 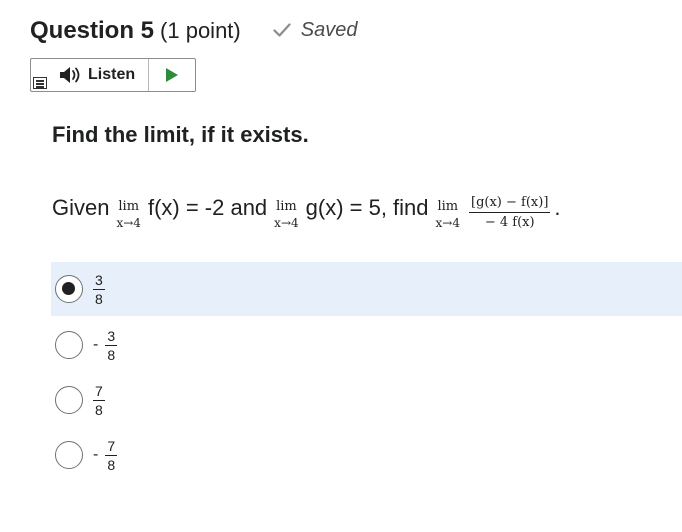 I want to click on listen-button: Listen, so click(x=90, y=75).